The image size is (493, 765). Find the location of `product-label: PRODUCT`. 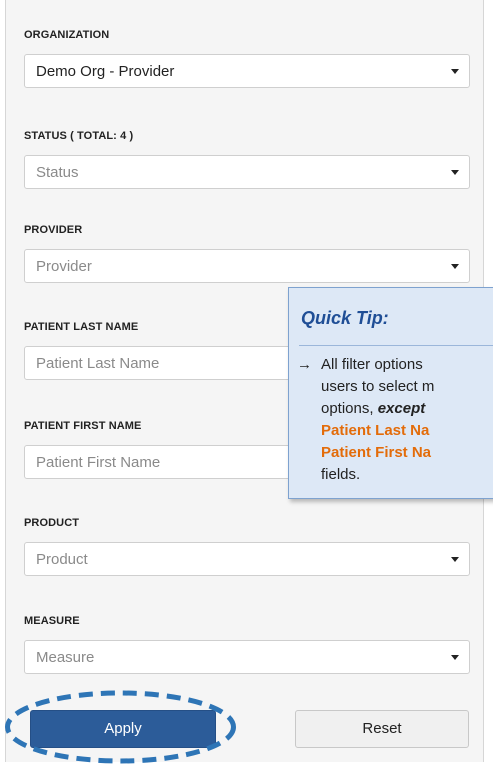

product-label: PRODUCT is located at coordinates (52, 523).